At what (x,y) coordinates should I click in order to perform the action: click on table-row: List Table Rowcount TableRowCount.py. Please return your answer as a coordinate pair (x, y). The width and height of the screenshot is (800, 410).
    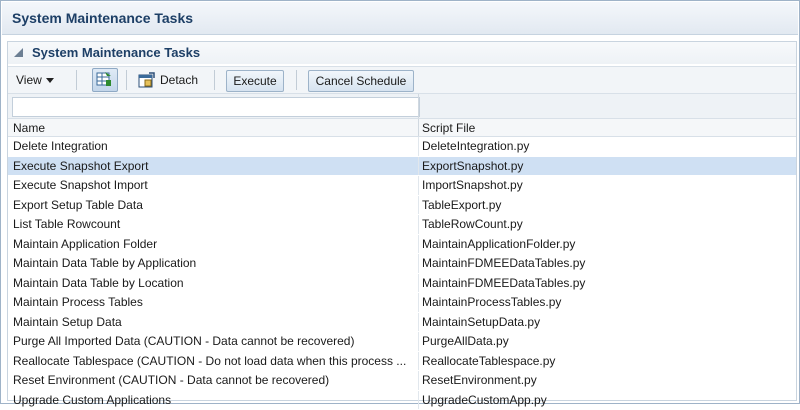
    Looking at the image, I should click on (402, 225).